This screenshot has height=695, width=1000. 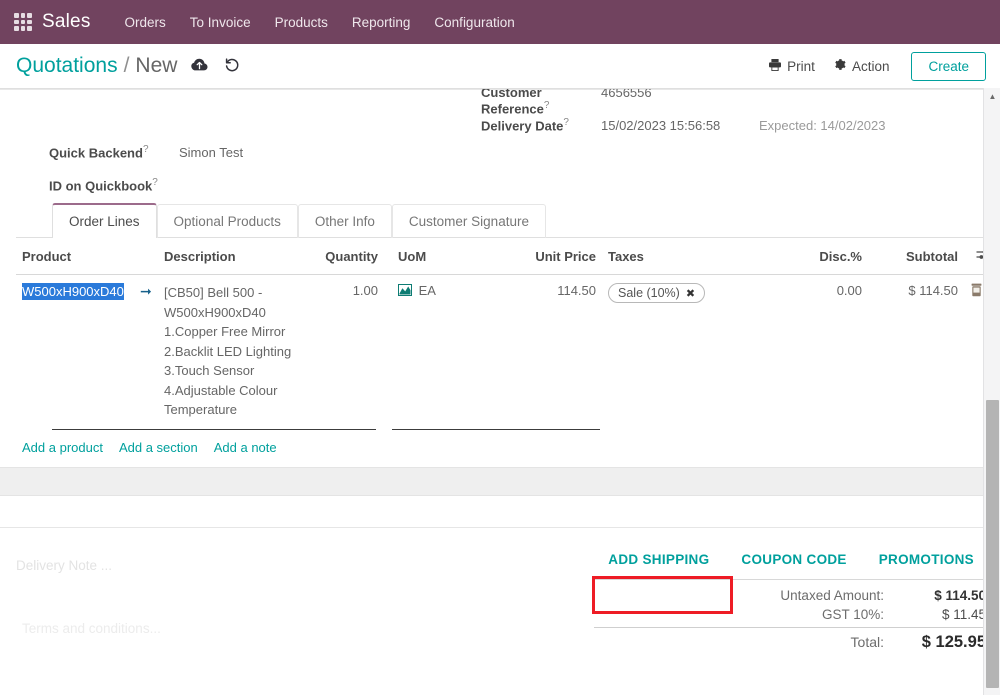 I want to click on header-description: Description, so click(x=232, y=256).